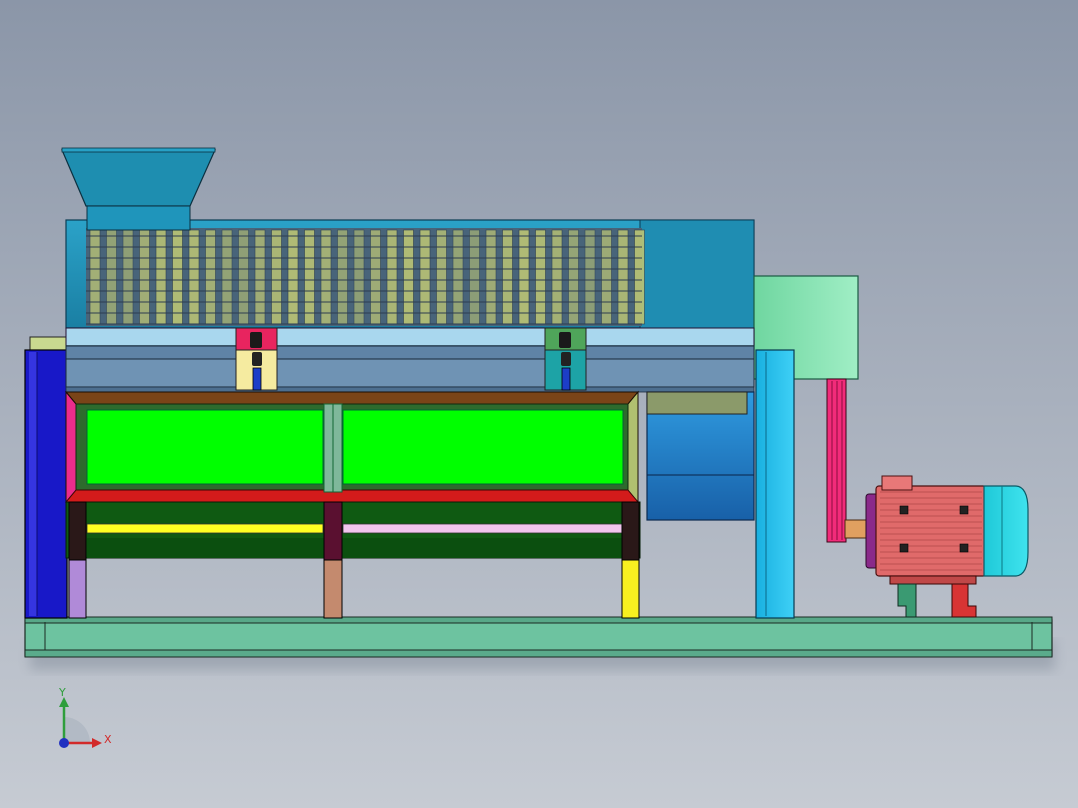 The height and width of the screenshot is (808, 1078). I want to click on drum-mesh, so click(365, 277).